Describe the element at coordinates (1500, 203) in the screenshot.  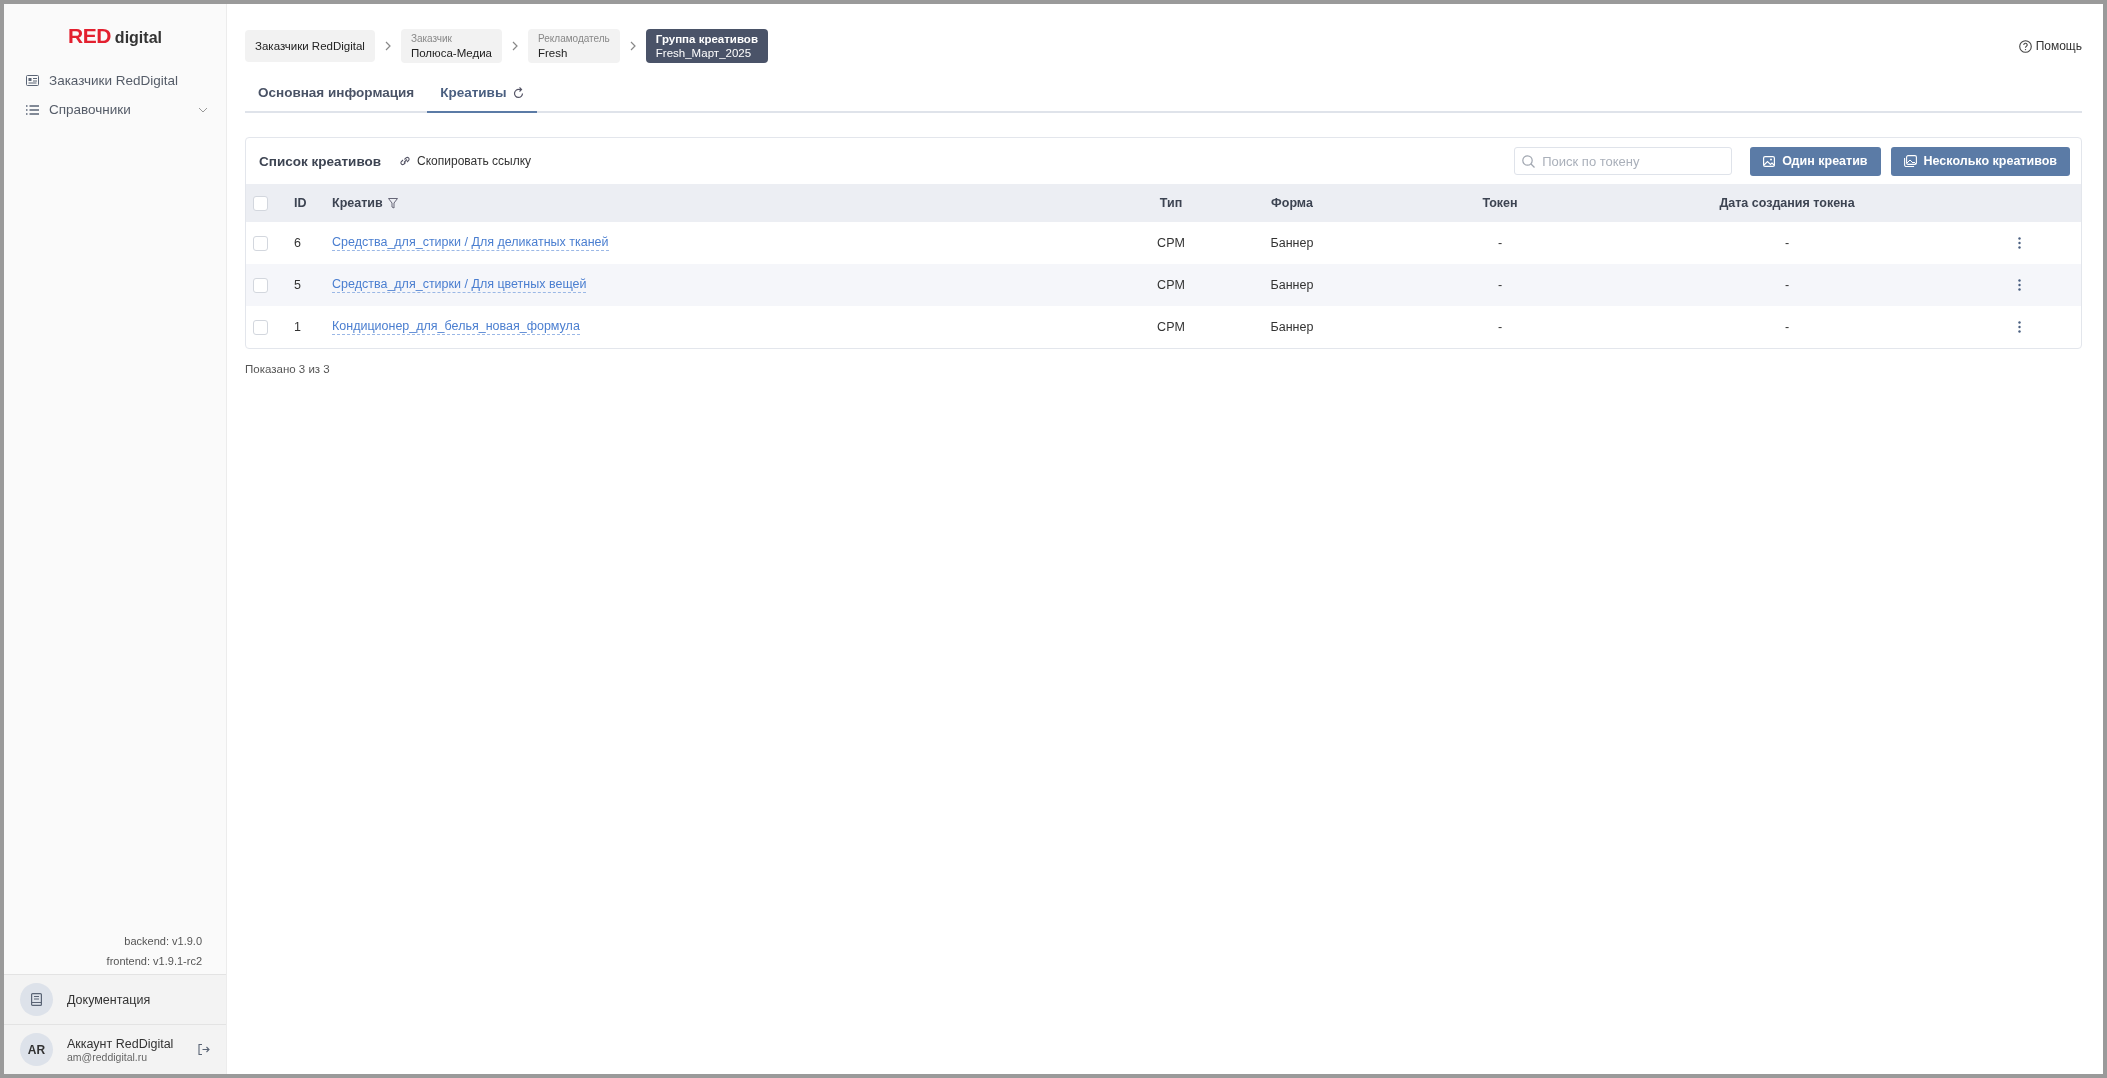
I see `column-header: Токен` at that location.